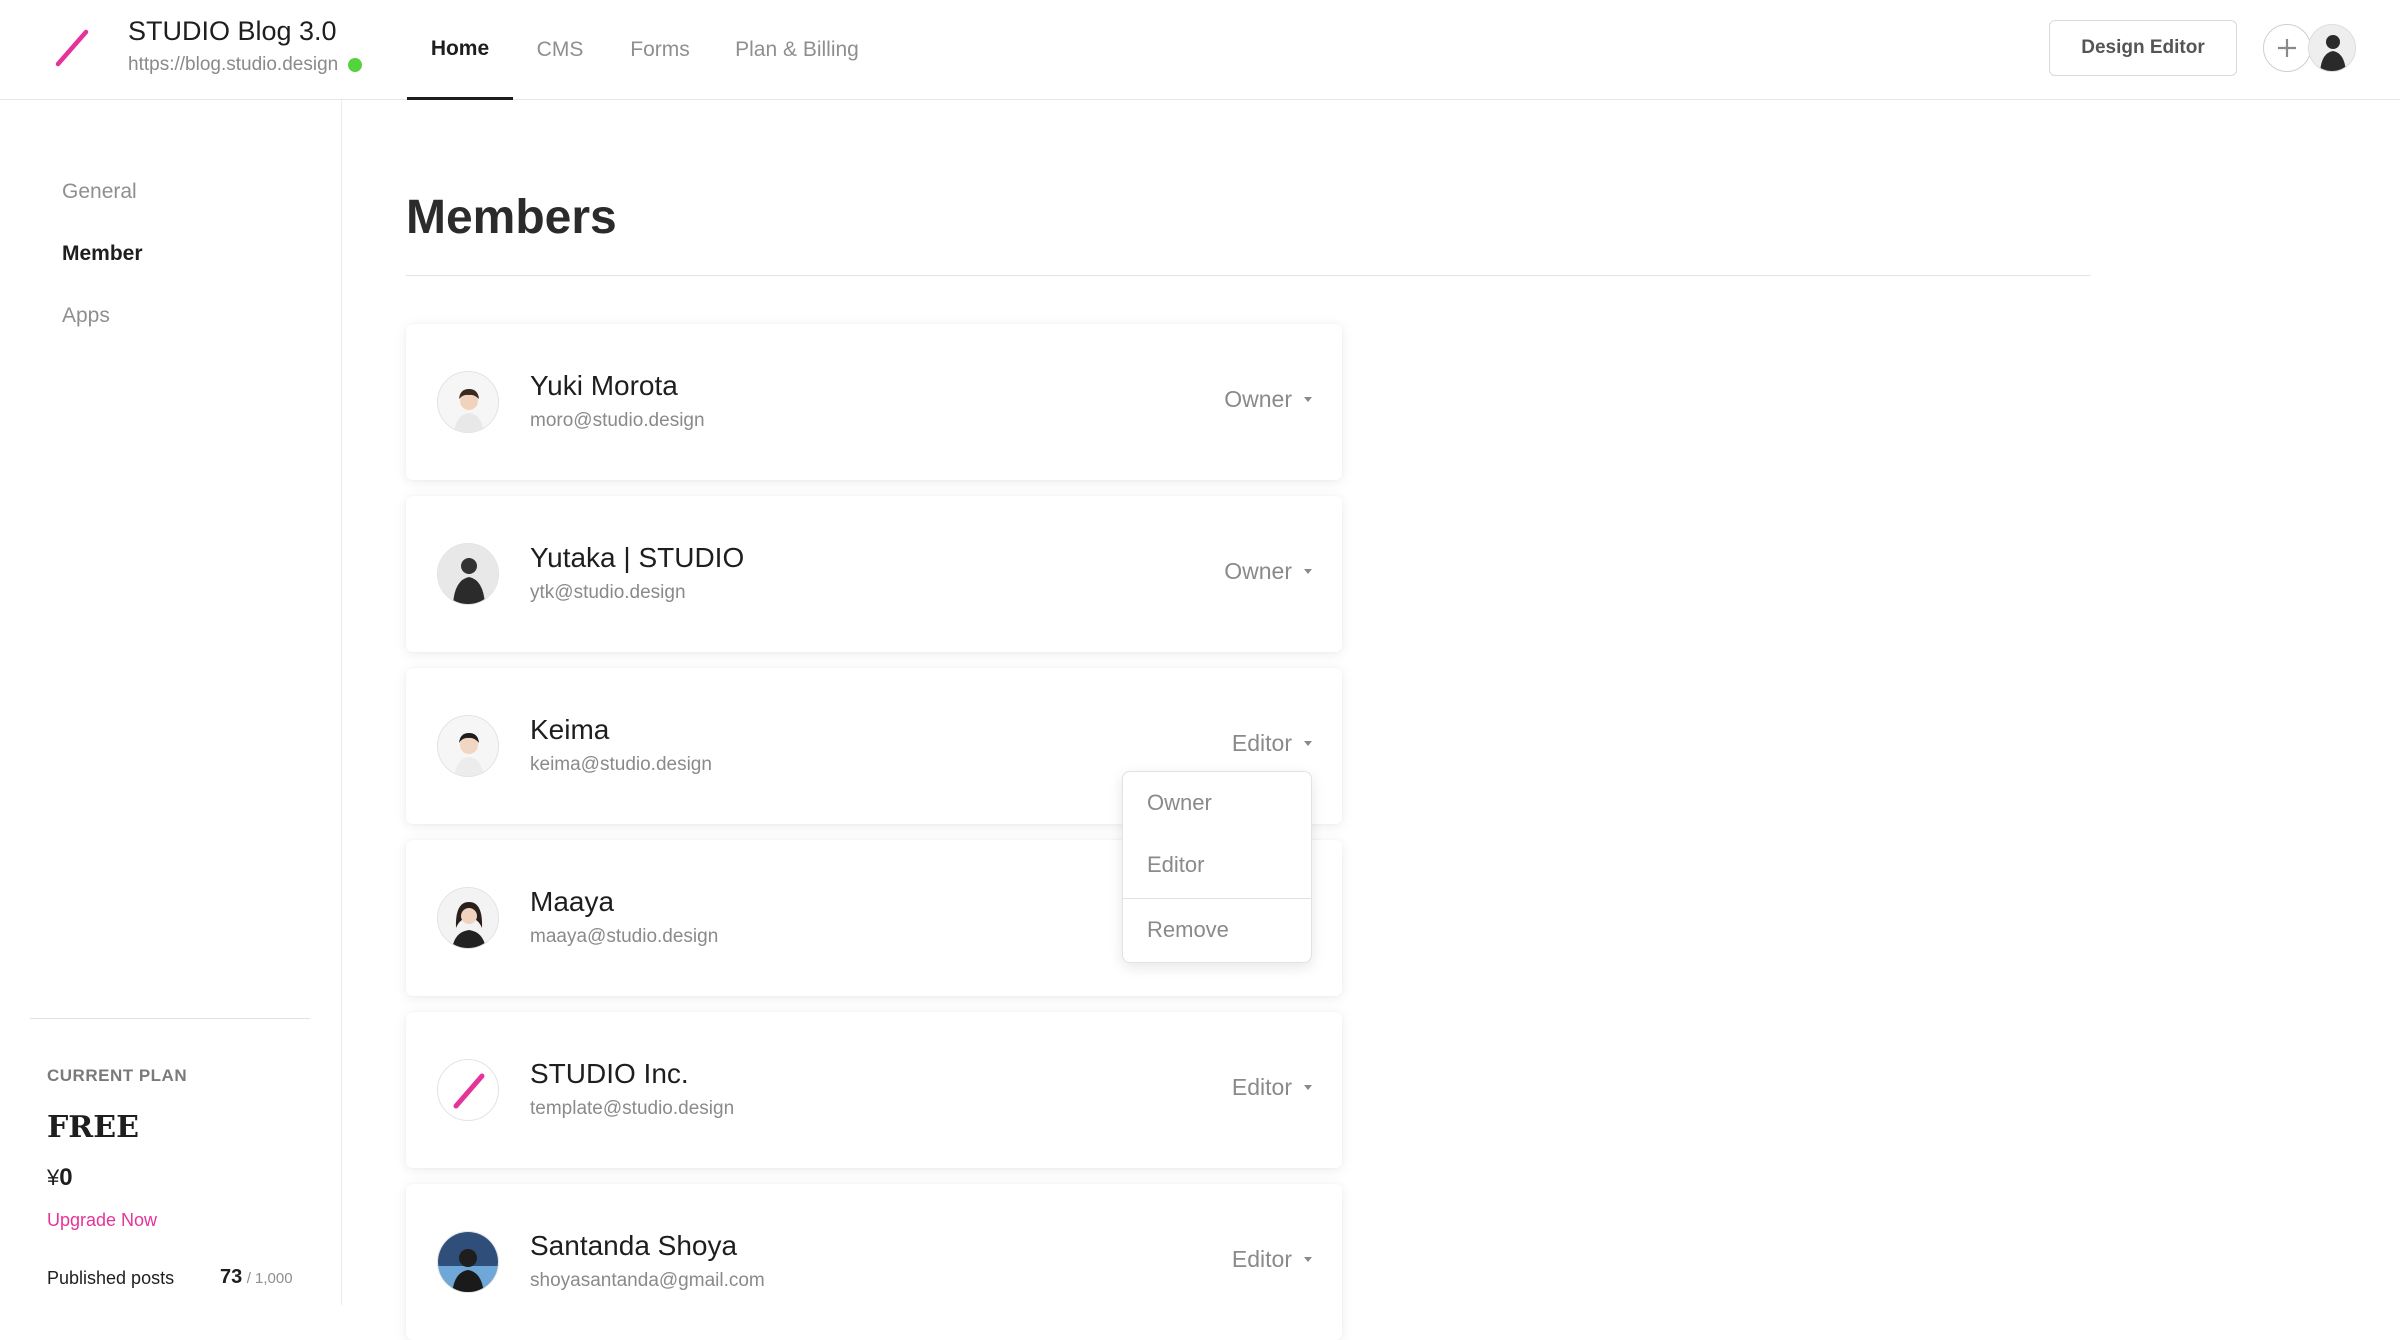 This screenshot has height=1340, width=2400. Describe the element at coordinates (660, 50) in the screenshot. I see `tab-forms: Forms` at that location.